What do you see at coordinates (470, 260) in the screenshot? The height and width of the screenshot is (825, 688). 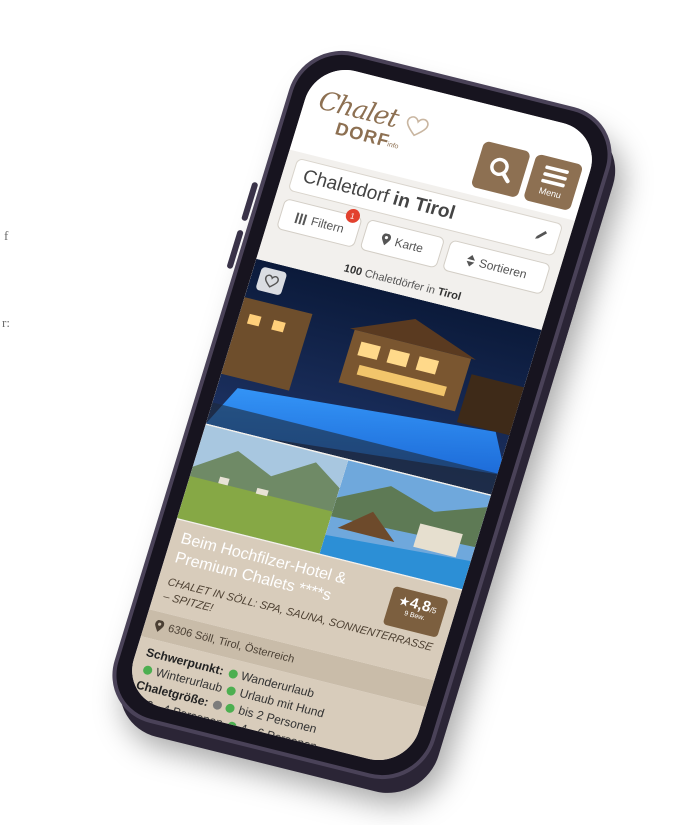 I see `sort-icon` at bounding box center [470, 260].